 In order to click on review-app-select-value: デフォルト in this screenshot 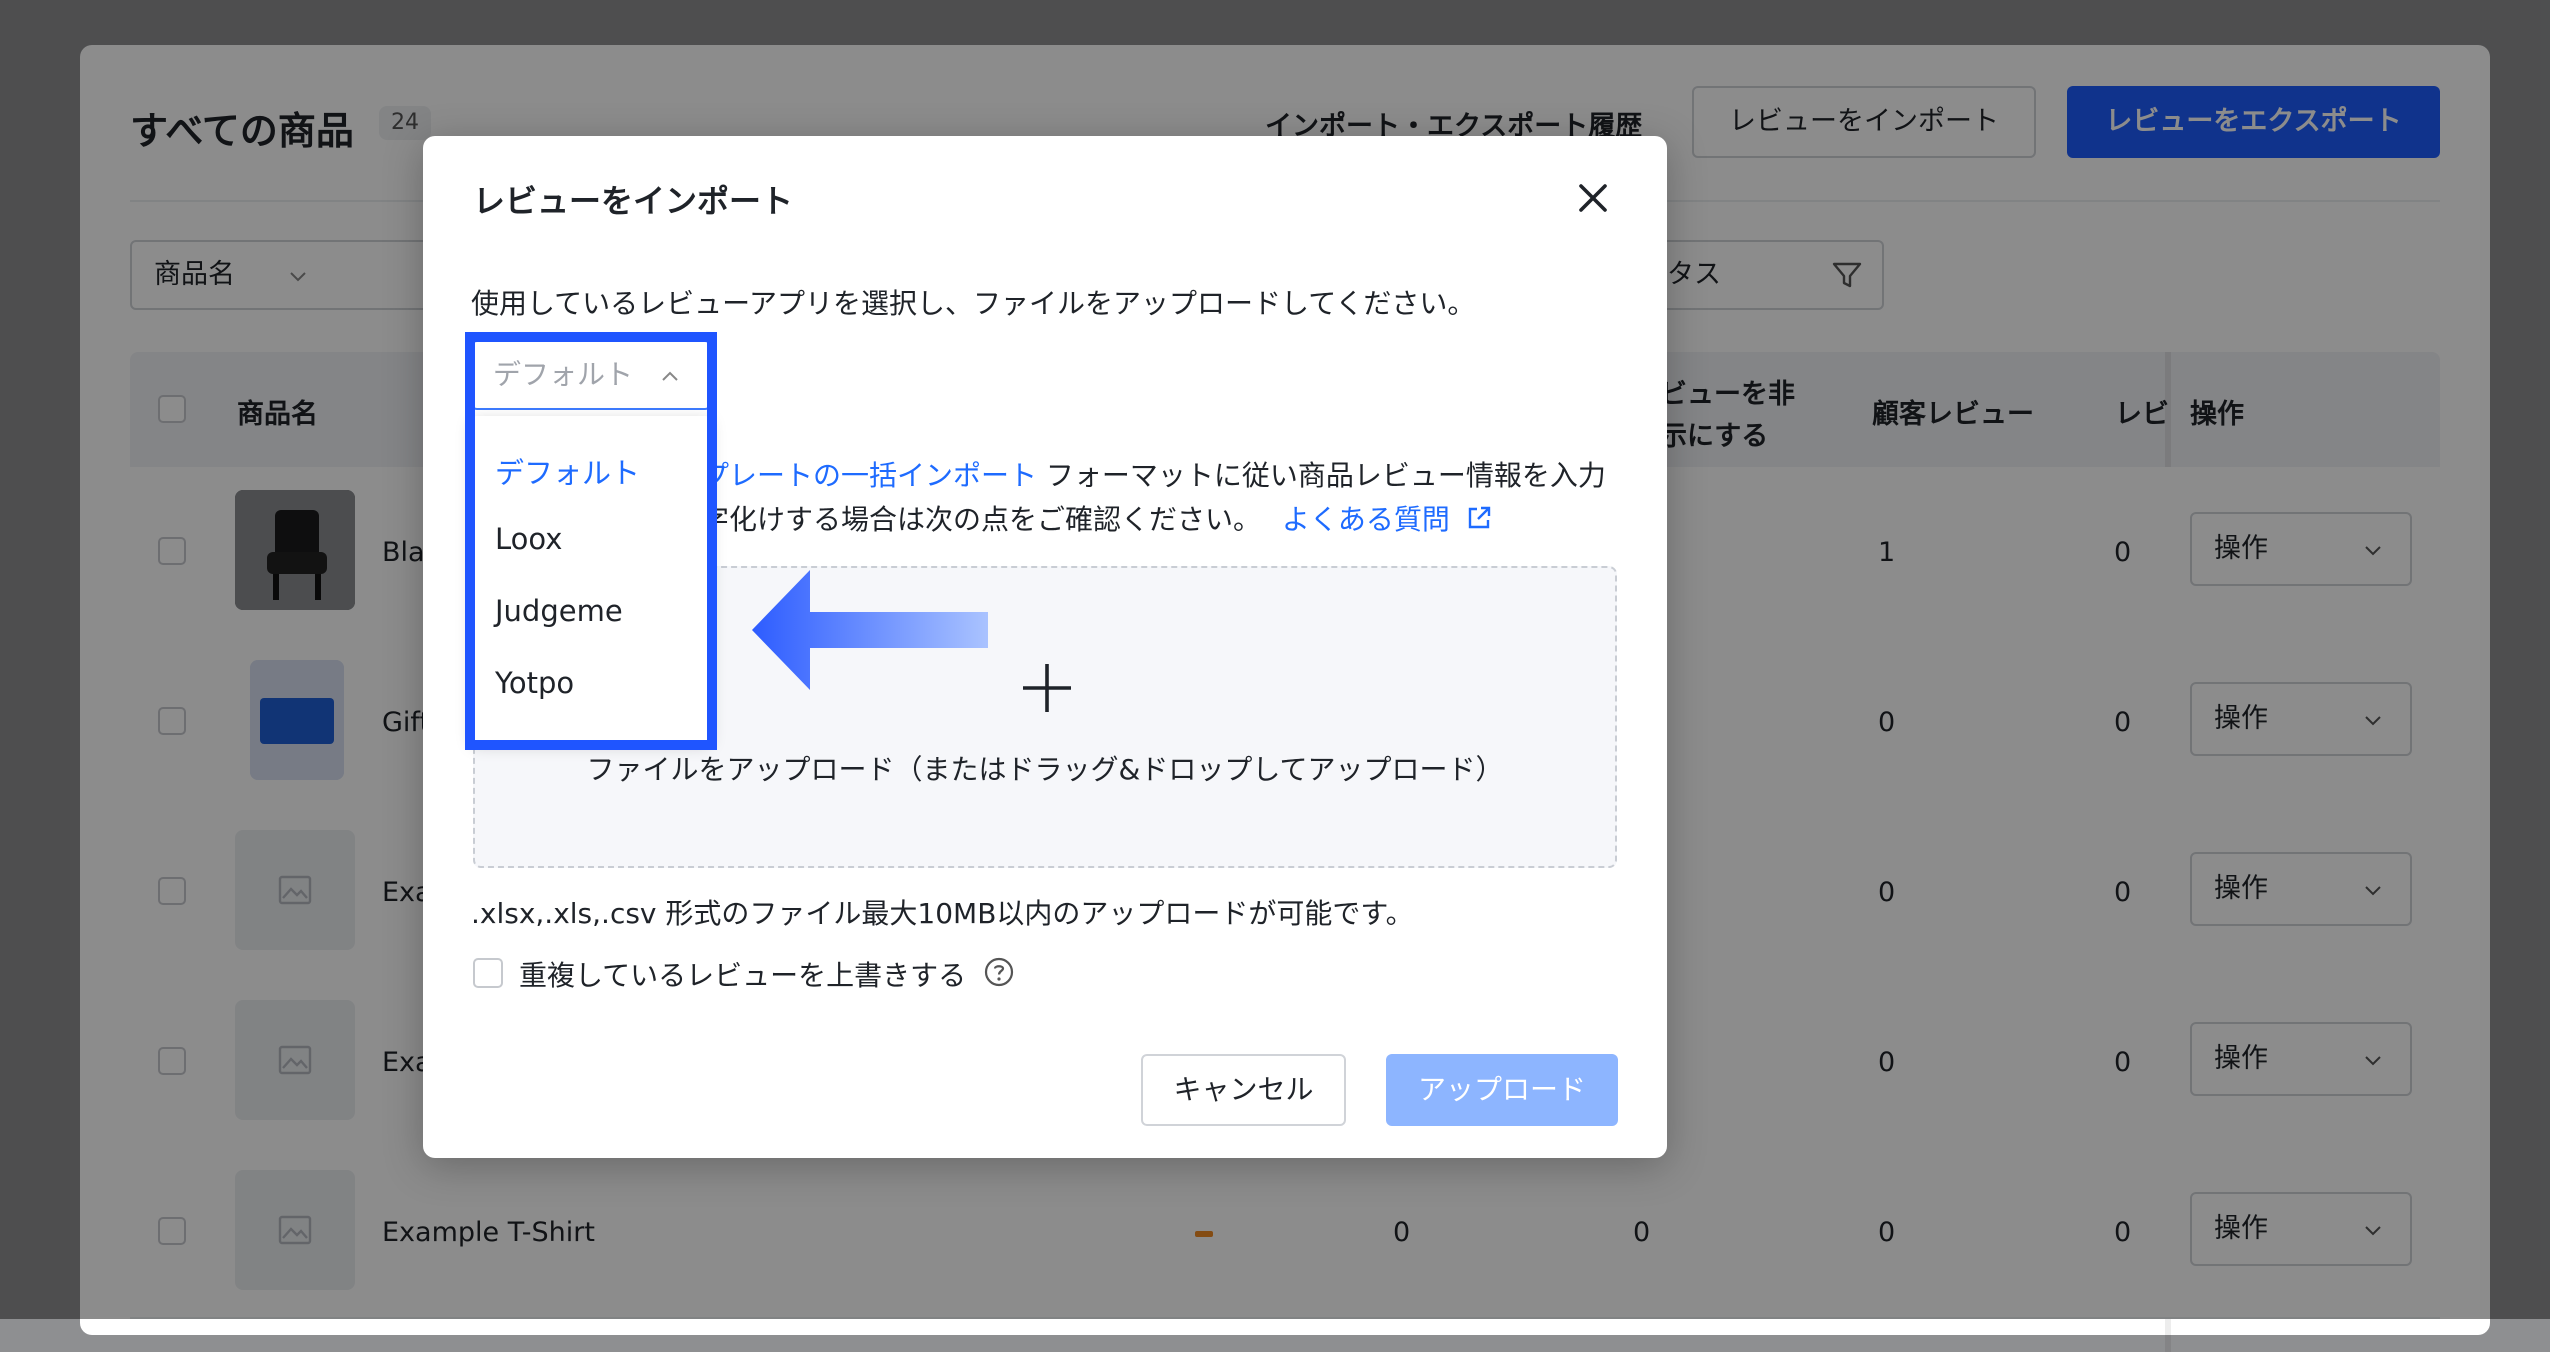, I will do `click(563, 374)`.